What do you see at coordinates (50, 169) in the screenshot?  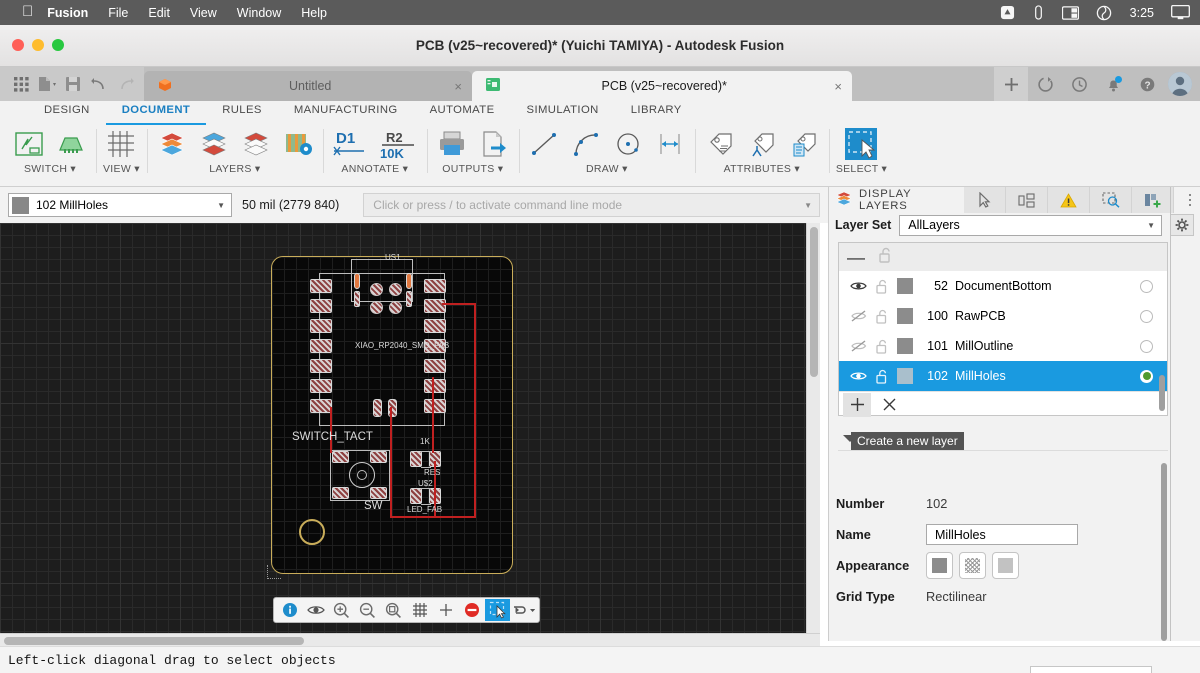 I see `ribbon-group-label: SWITCH ▾` at bounding box center [50, 169].